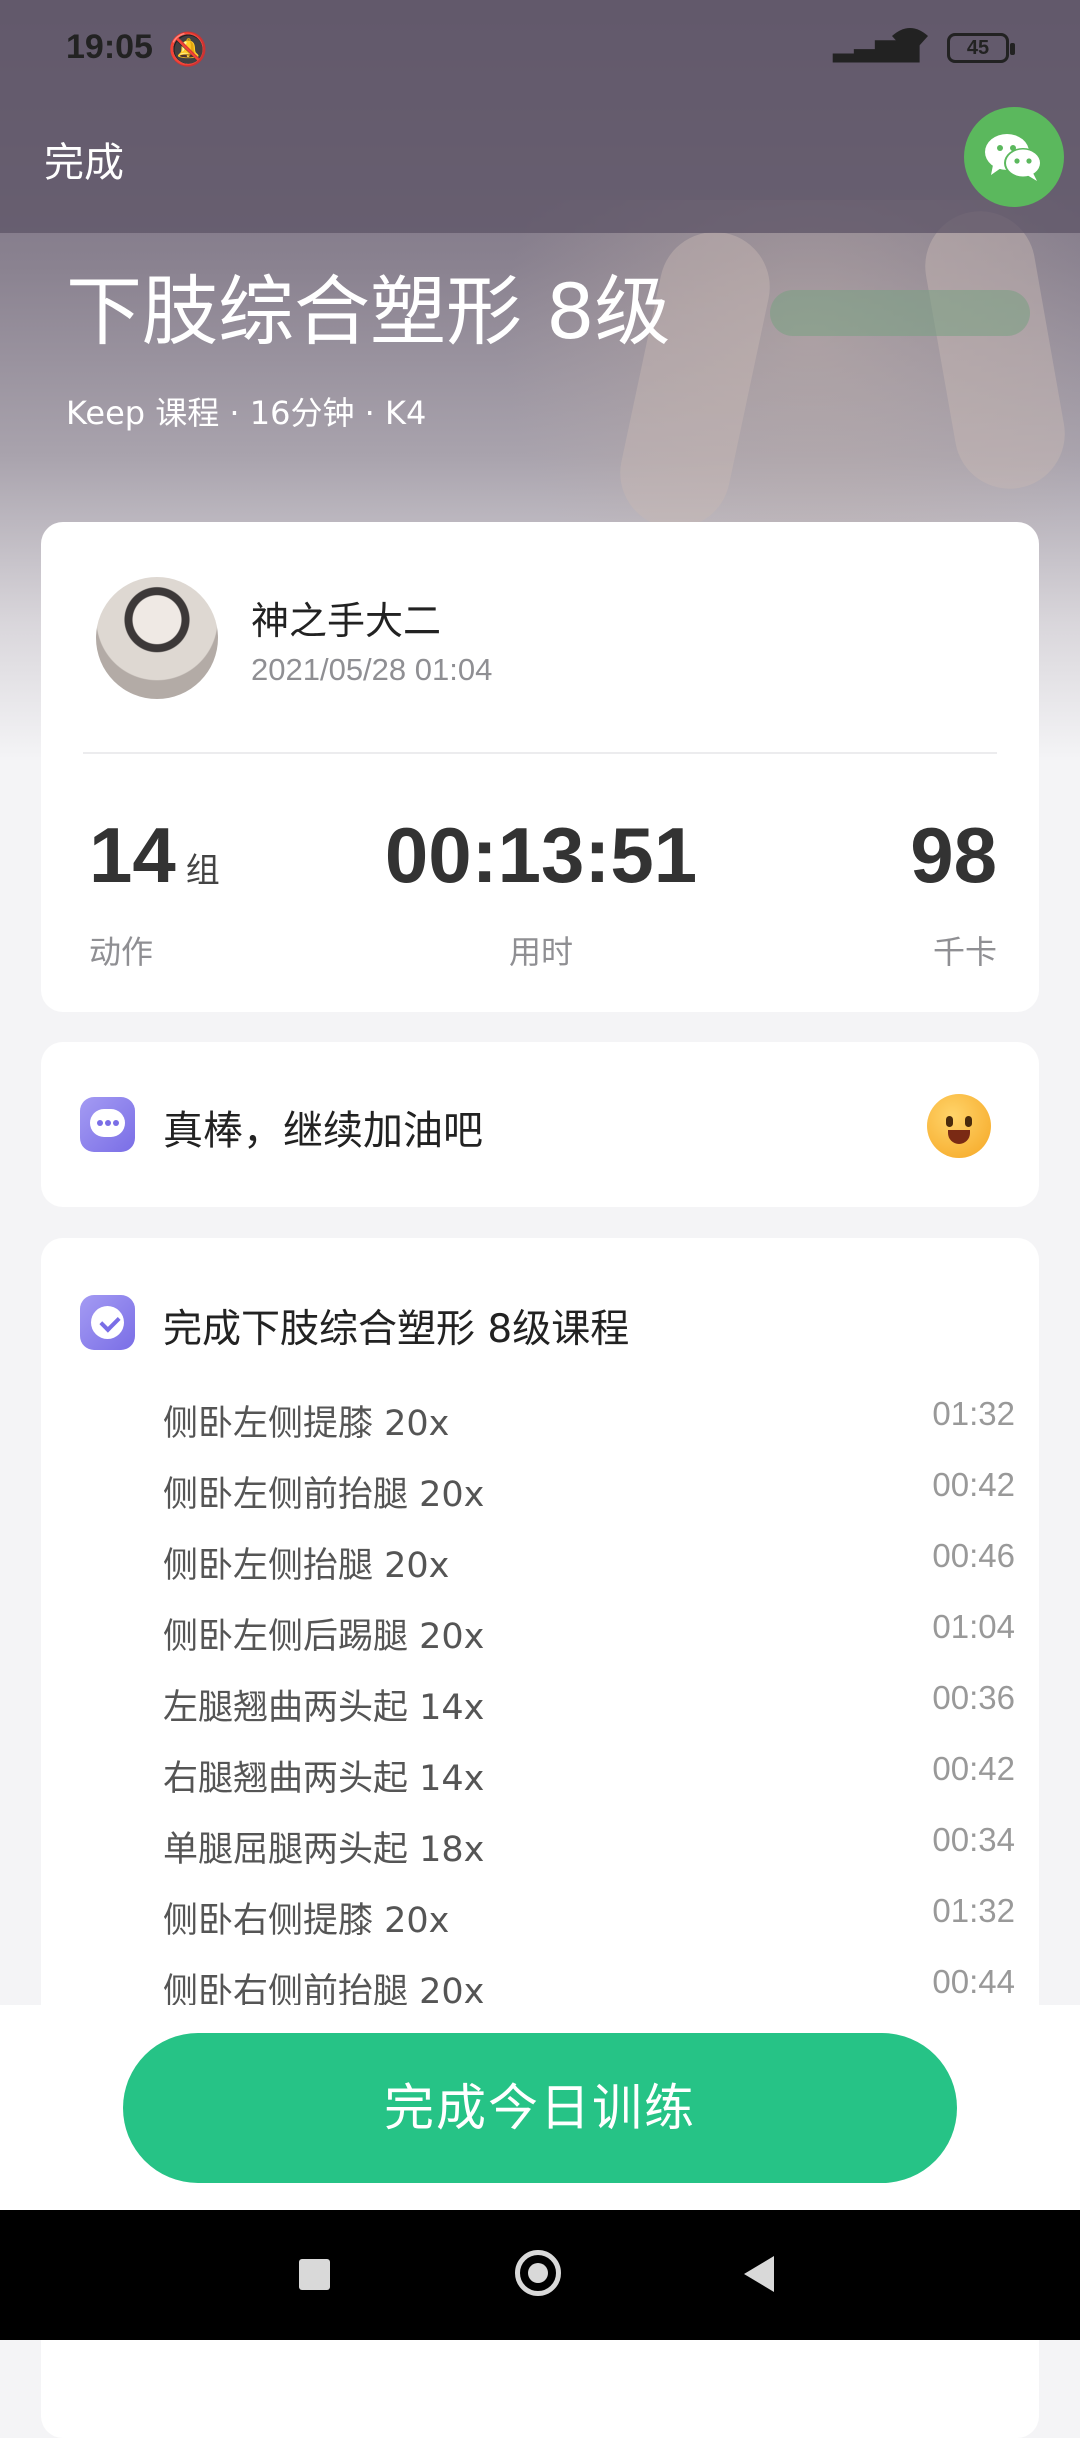 The image size is (1080, 2438). I want to click on stat-actions-number: 14, so click(132, 855).